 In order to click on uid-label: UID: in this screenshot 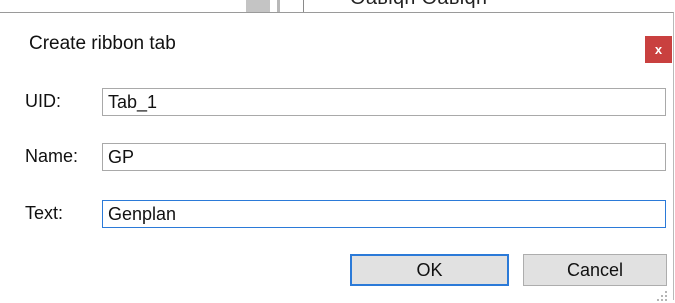, I will do `click(43, 101)`.